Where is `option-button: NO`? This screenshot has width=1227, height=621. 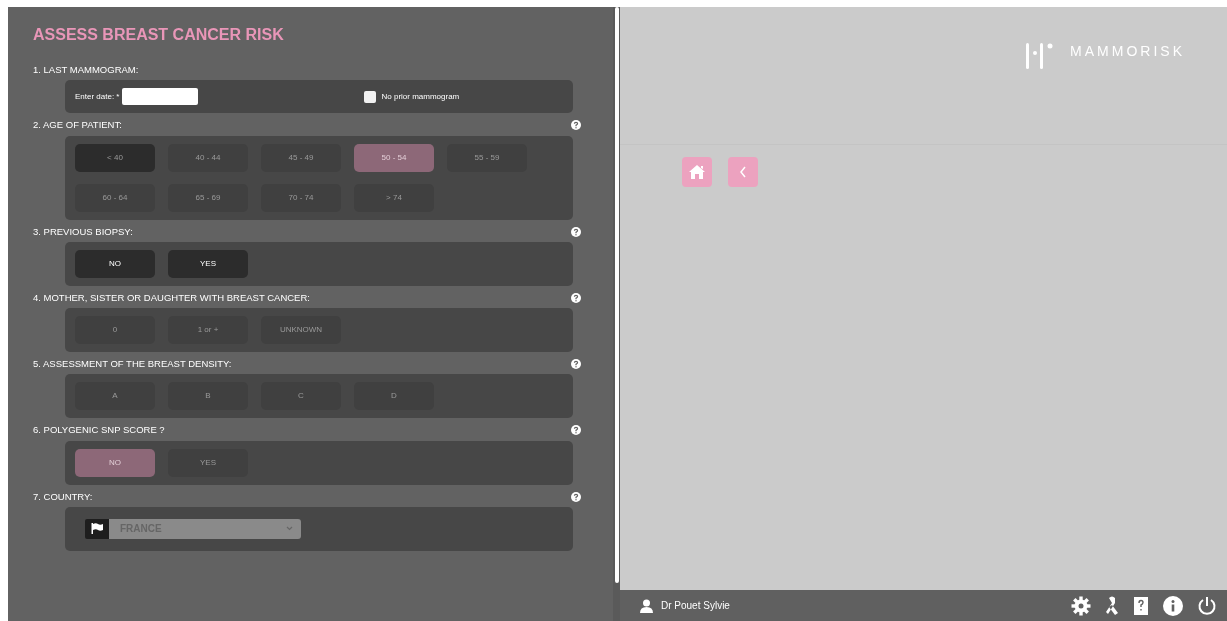 option-button: NO is located at coordinates (115, 263).